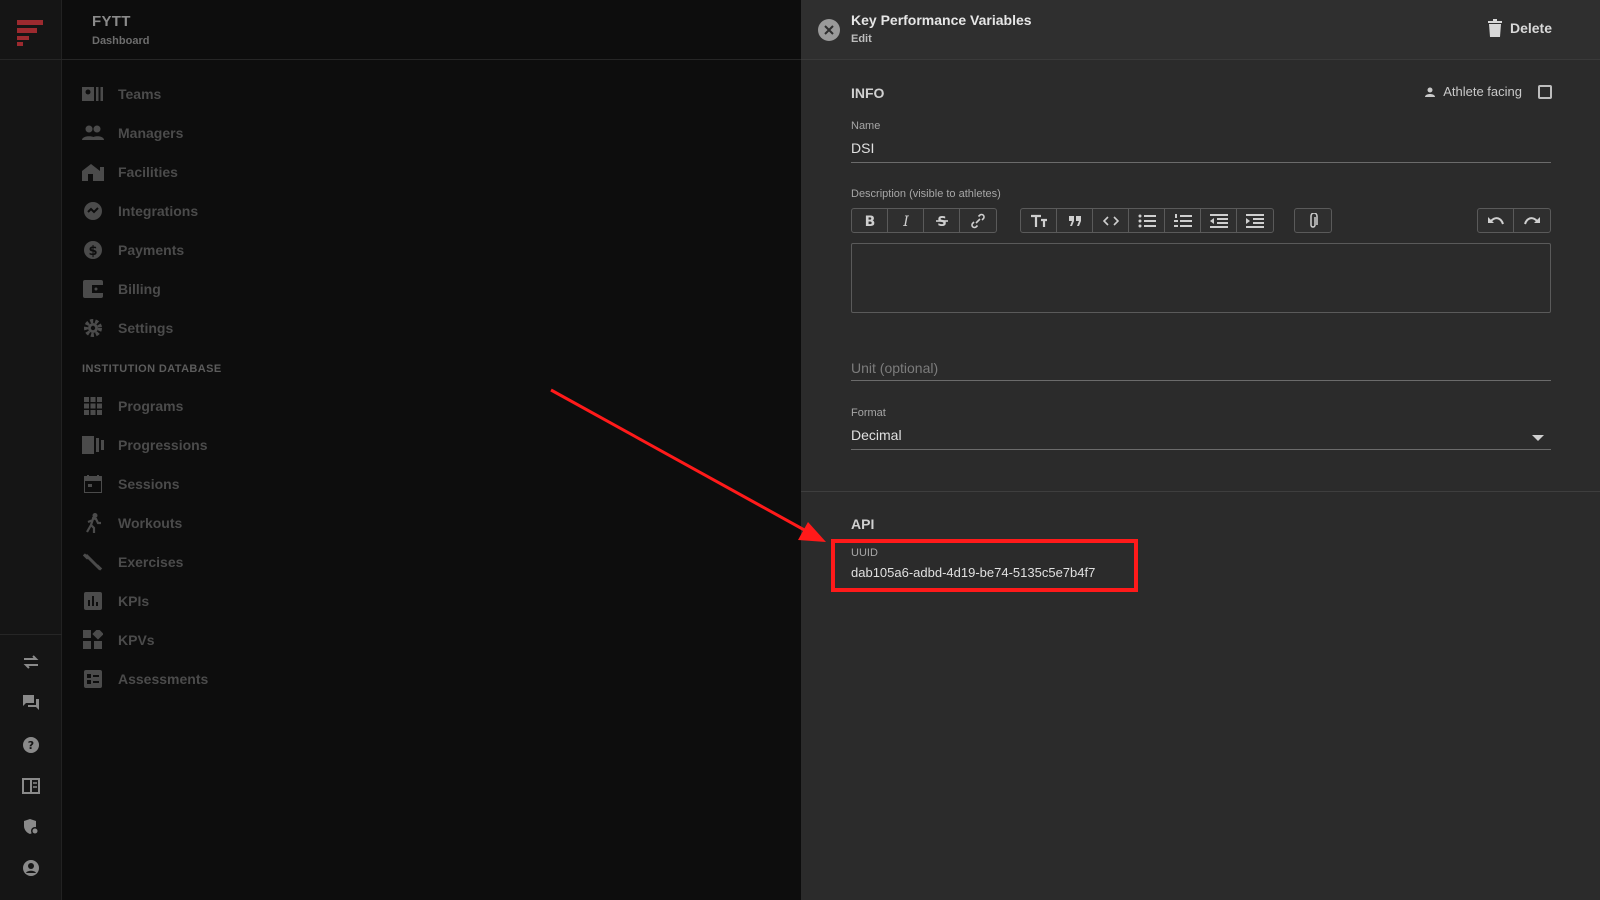 The width and height of the screenshot is (1600, 900). I want to click on name-label: Name, so click(866, 126).